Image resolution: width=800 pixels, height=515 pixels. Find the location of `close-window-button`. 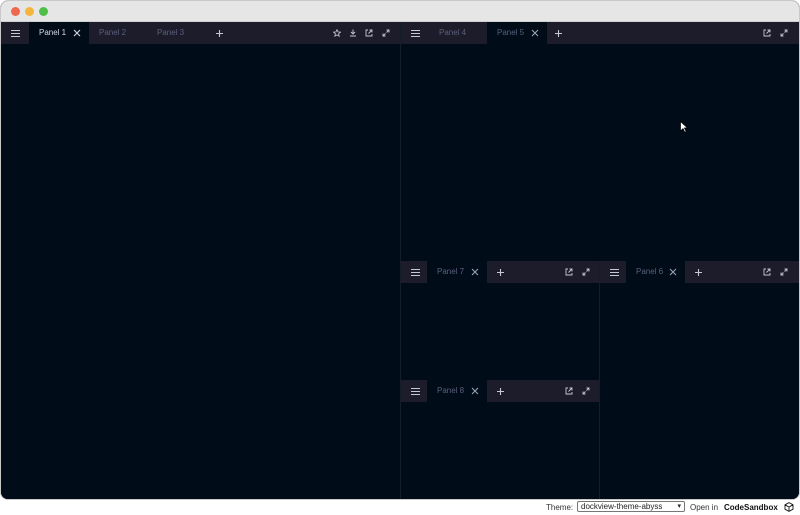

close-window-button is located at coordinates (15, 11).